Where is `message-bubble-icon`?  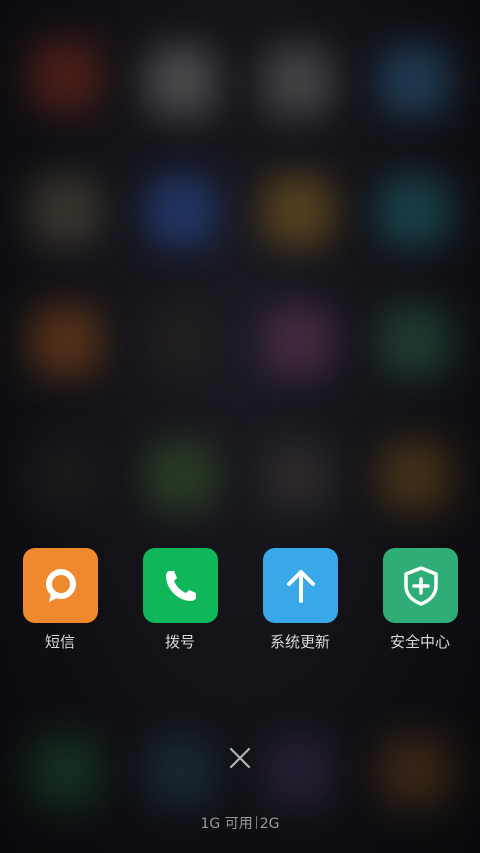
message-bubble-icon is located at coordinates (60, 585).